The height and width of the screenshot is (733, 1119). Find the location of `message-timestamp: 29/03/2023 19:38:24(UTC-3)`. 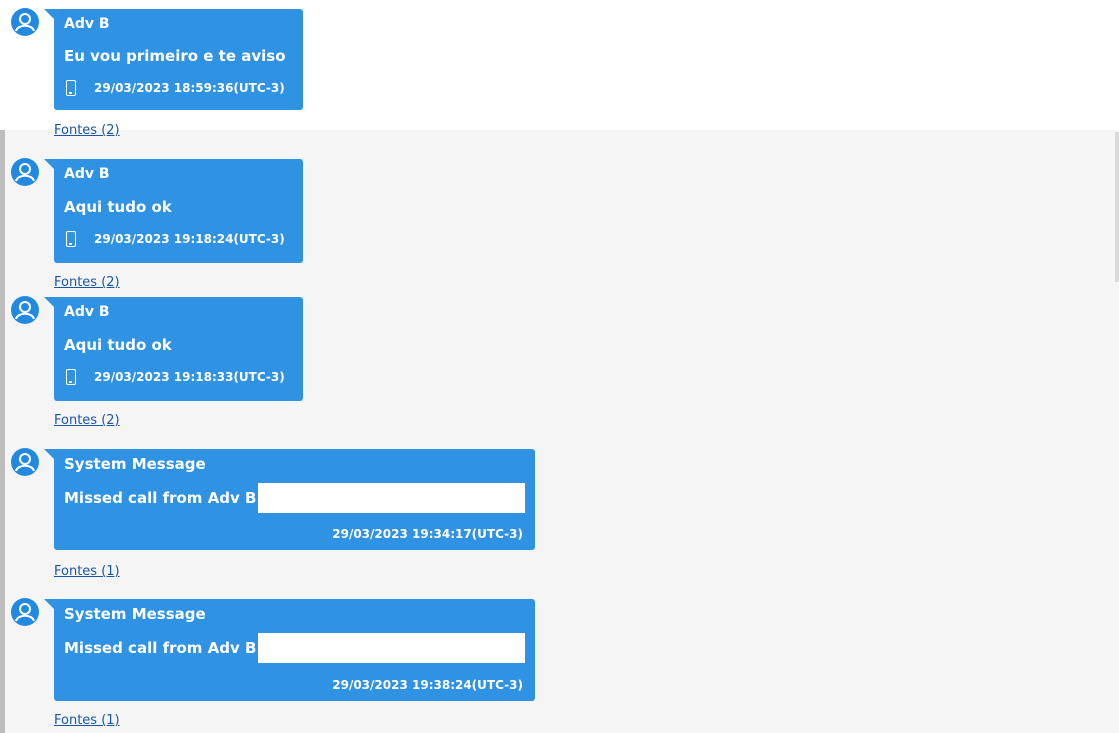

message-timestamp: 29/03/2023 19:38:24(UTC-3) is located at coordinates (427, 685).